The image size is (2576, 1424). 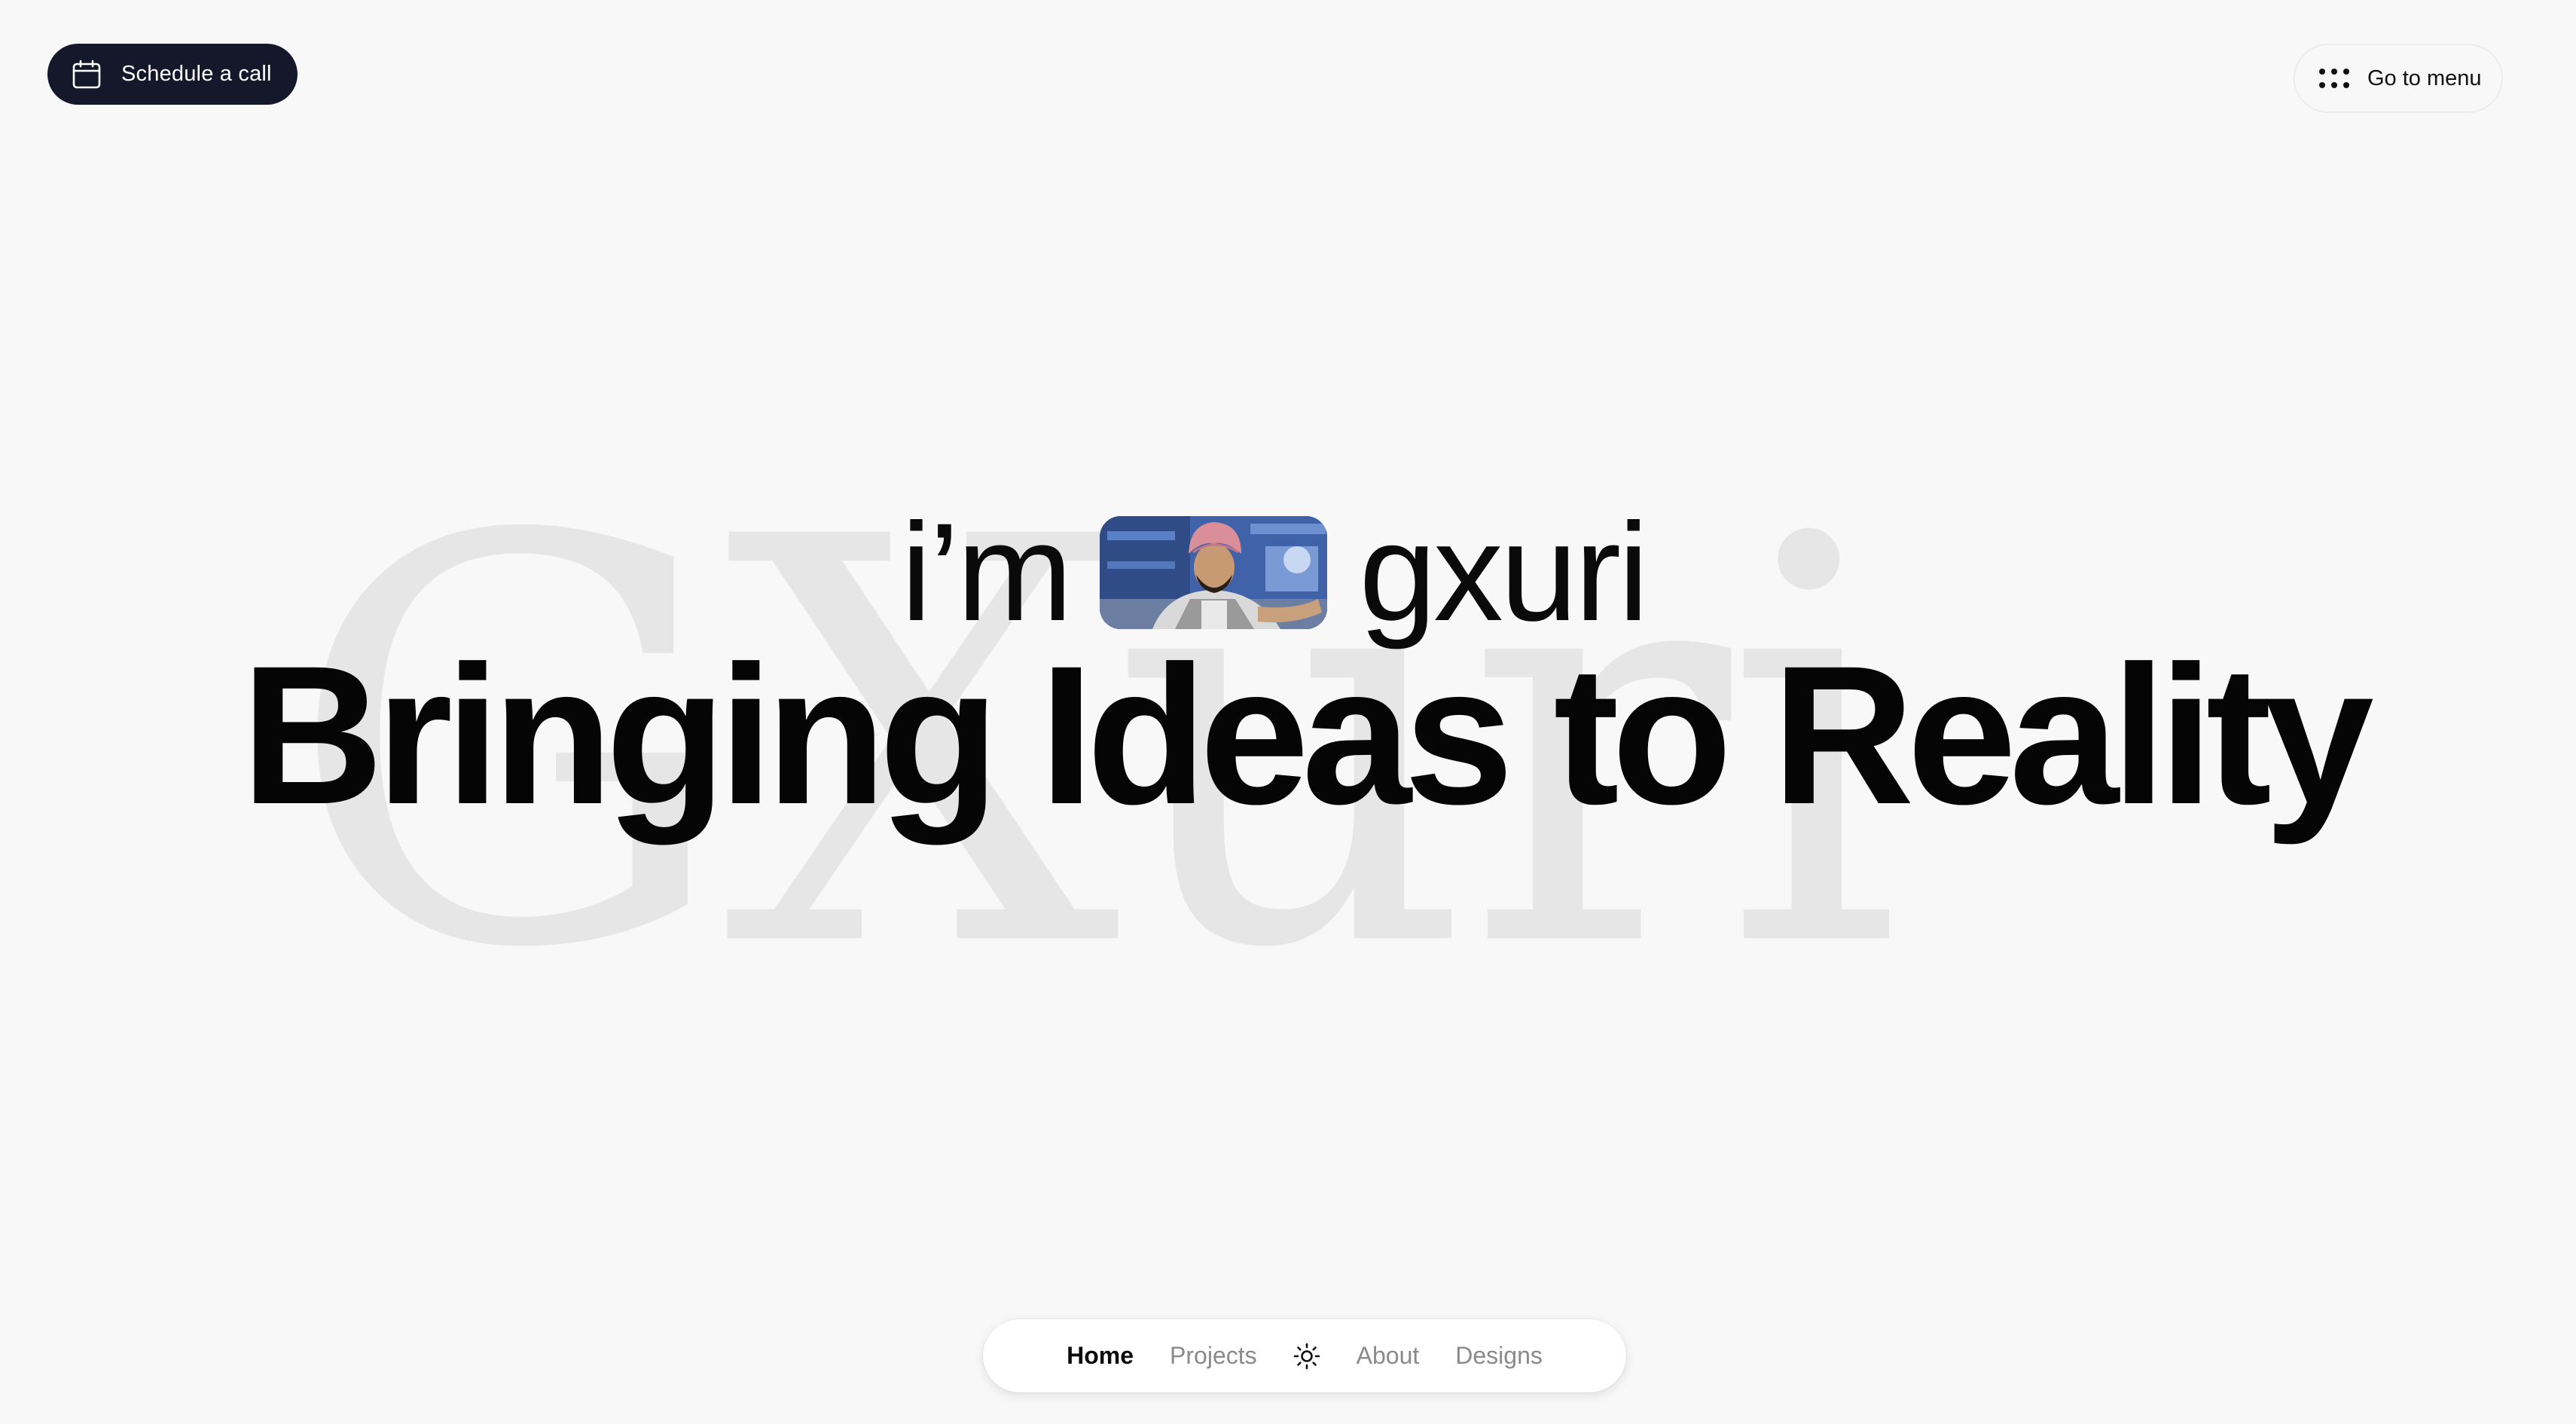 What do you see at coordinates (1214, 1356) in the screenshot?
I see `nav-item-projects: Projects` at bounding box center [1214, 1356].